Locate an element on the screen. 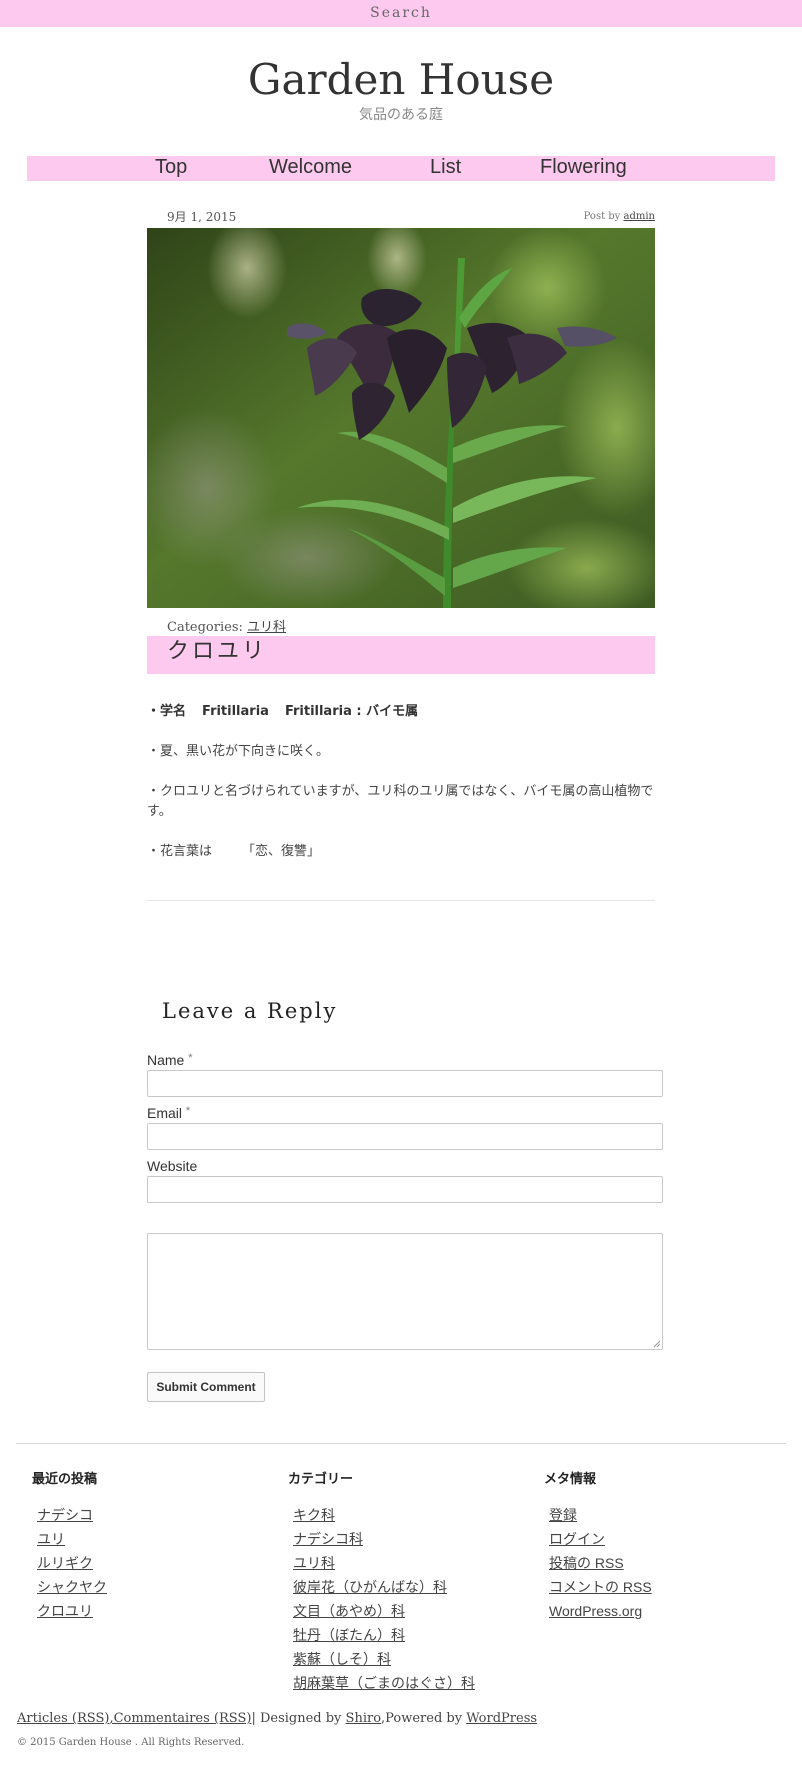 The width and height of the screenshot is (802, 1771). name-field is located at coordinates (405, 1083).